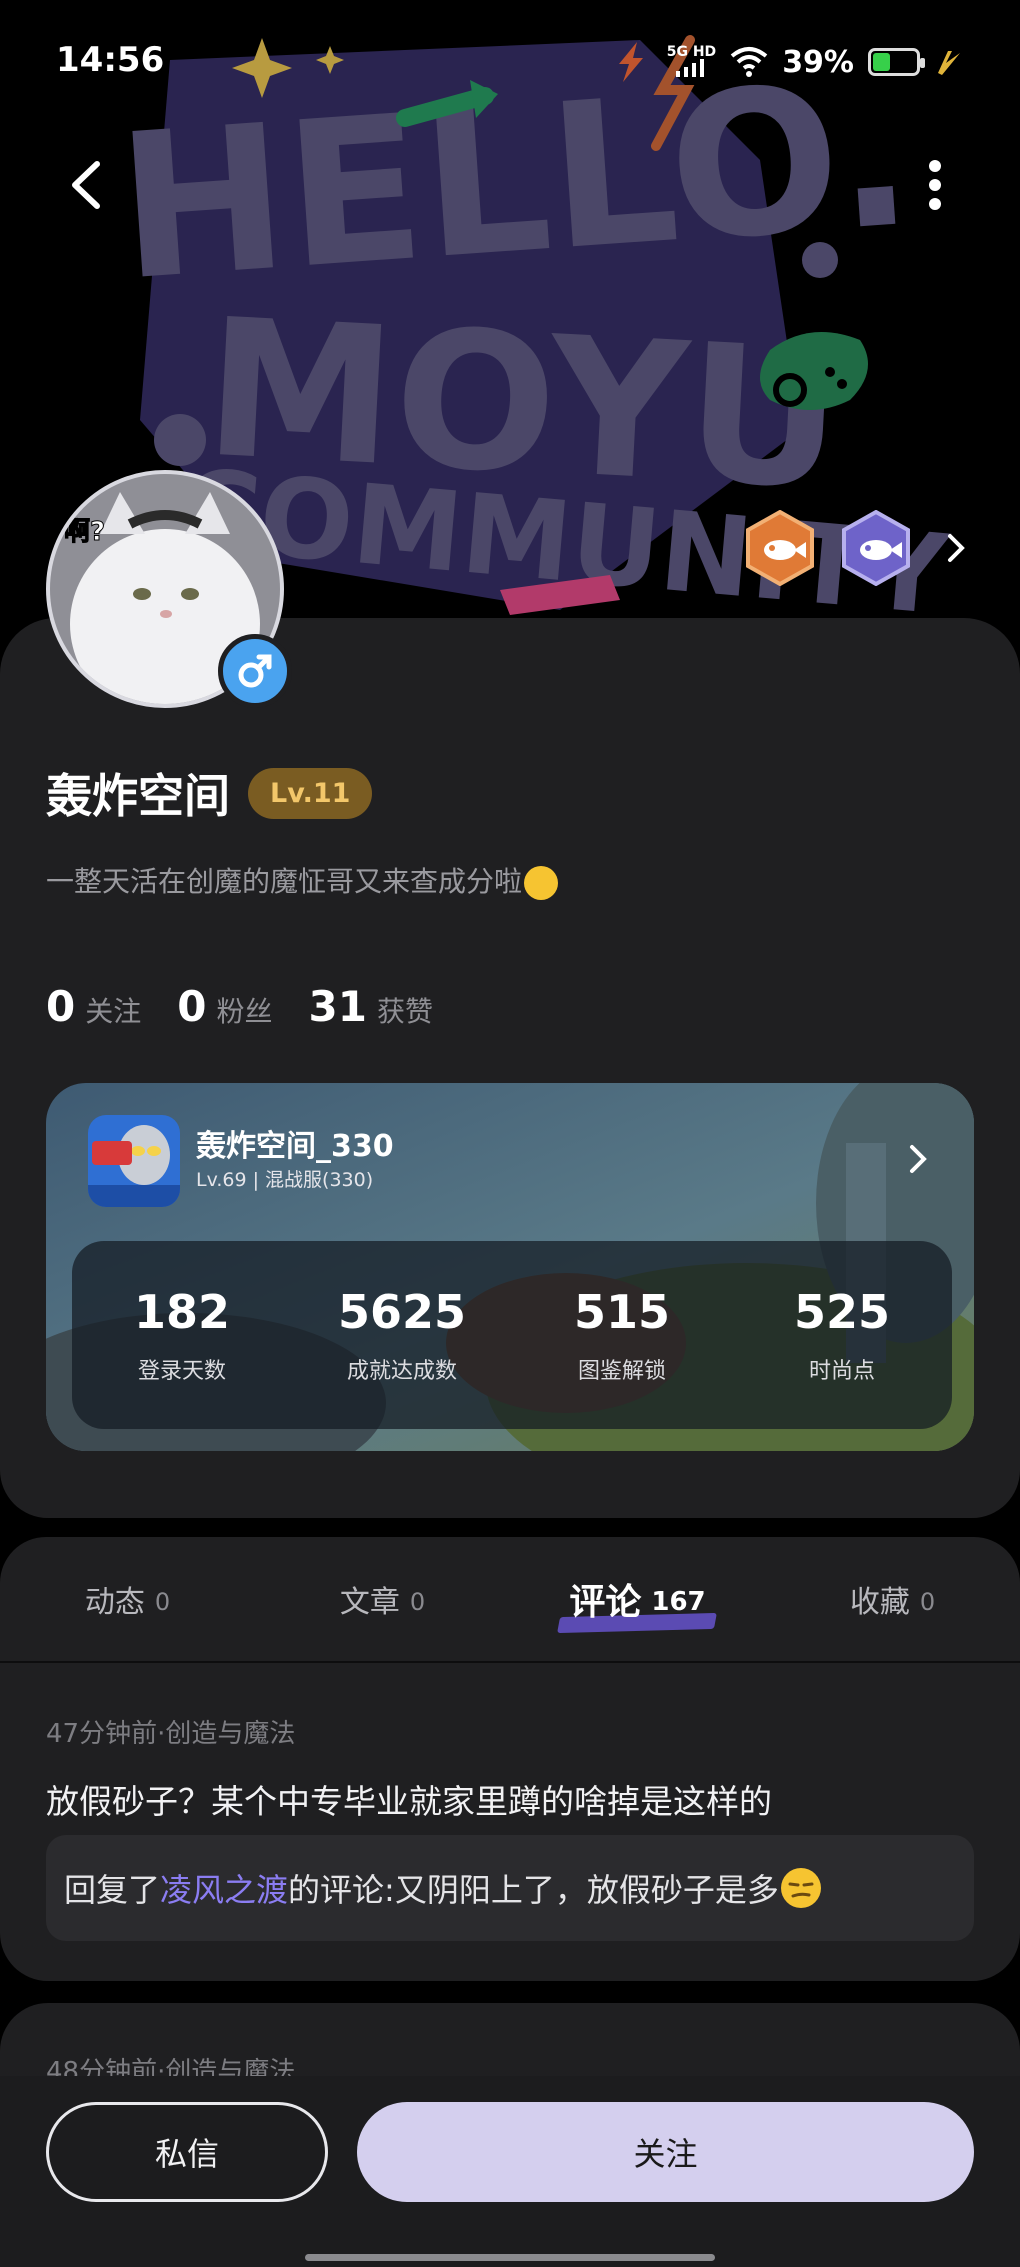  Describe the element at coordinates (780, 548) in the screenshot. I see `fish-badge-orange-icon` at that location.